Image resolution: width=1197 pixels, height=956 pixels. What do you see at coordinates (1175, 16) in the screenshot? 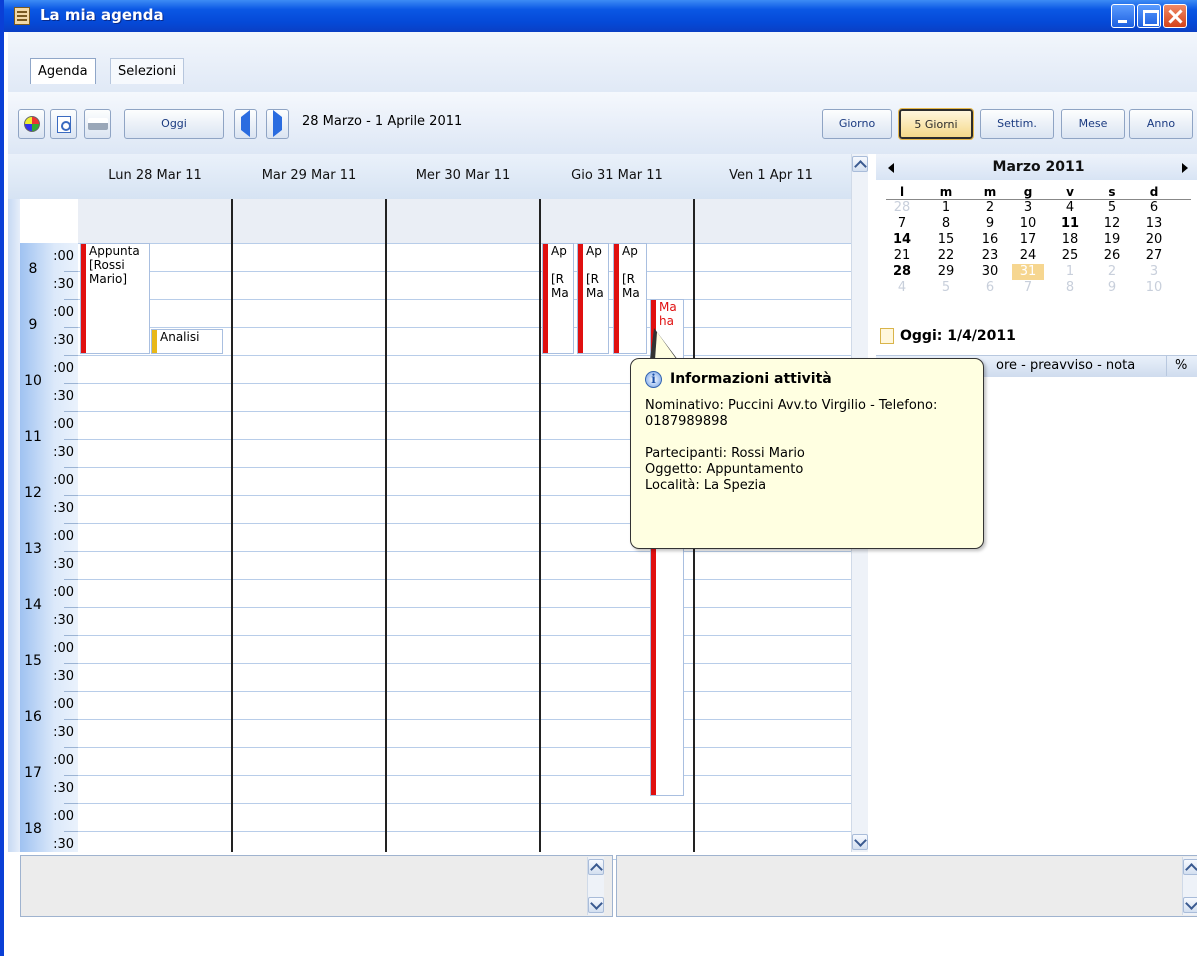
I see `close-button` at bounding box center [1175, 16].